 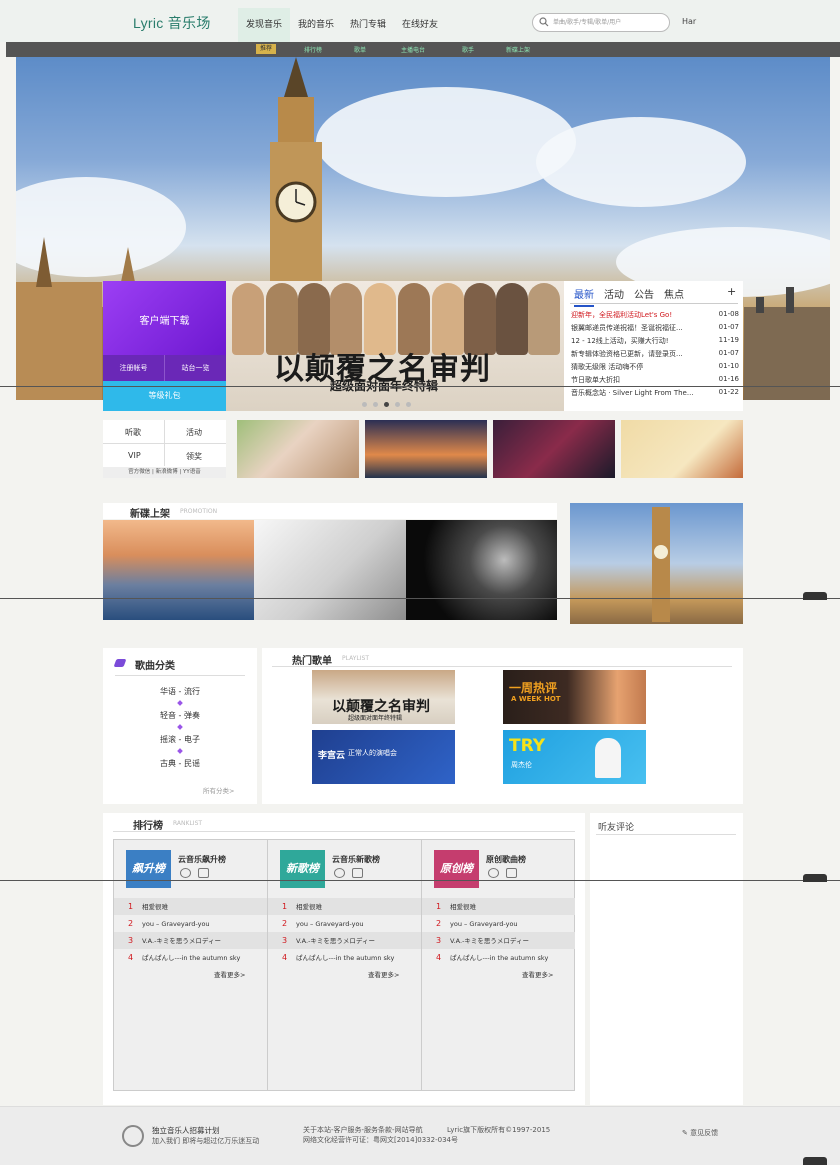 I want to click on register-account-button: 注册帐号, so click(x=134, y=368).